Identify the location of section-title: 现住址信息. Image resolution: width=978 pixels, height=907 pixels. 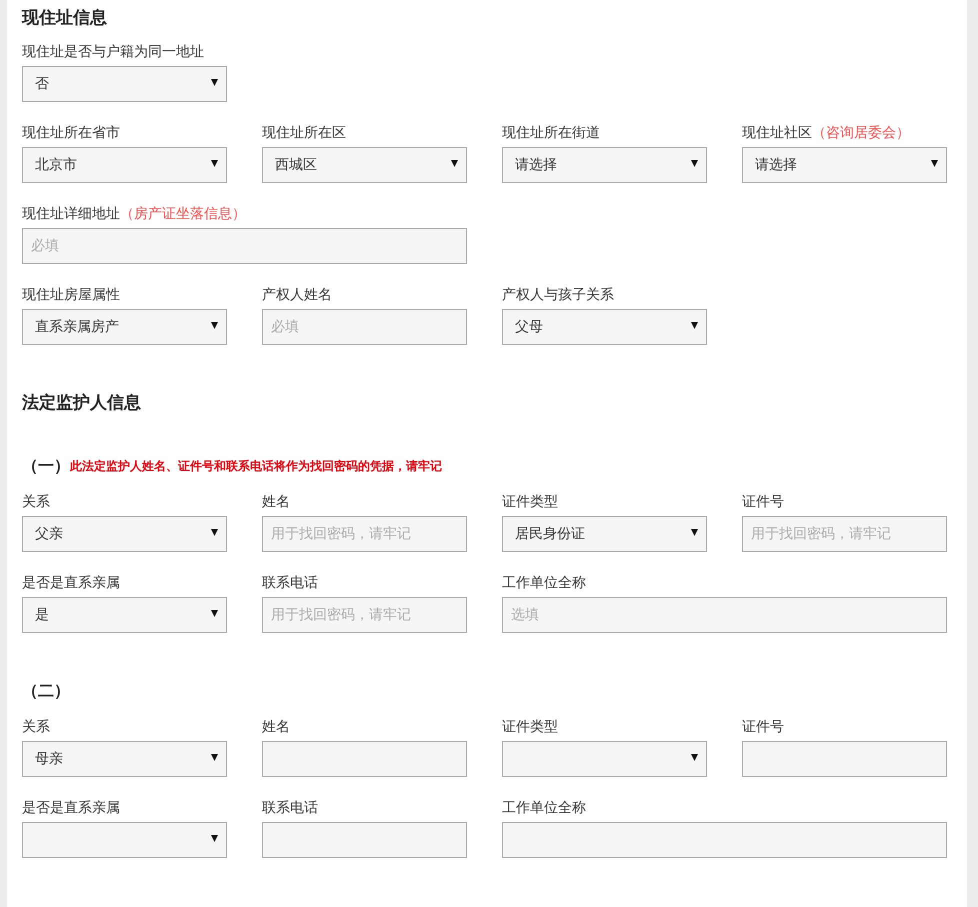
(65, 18).